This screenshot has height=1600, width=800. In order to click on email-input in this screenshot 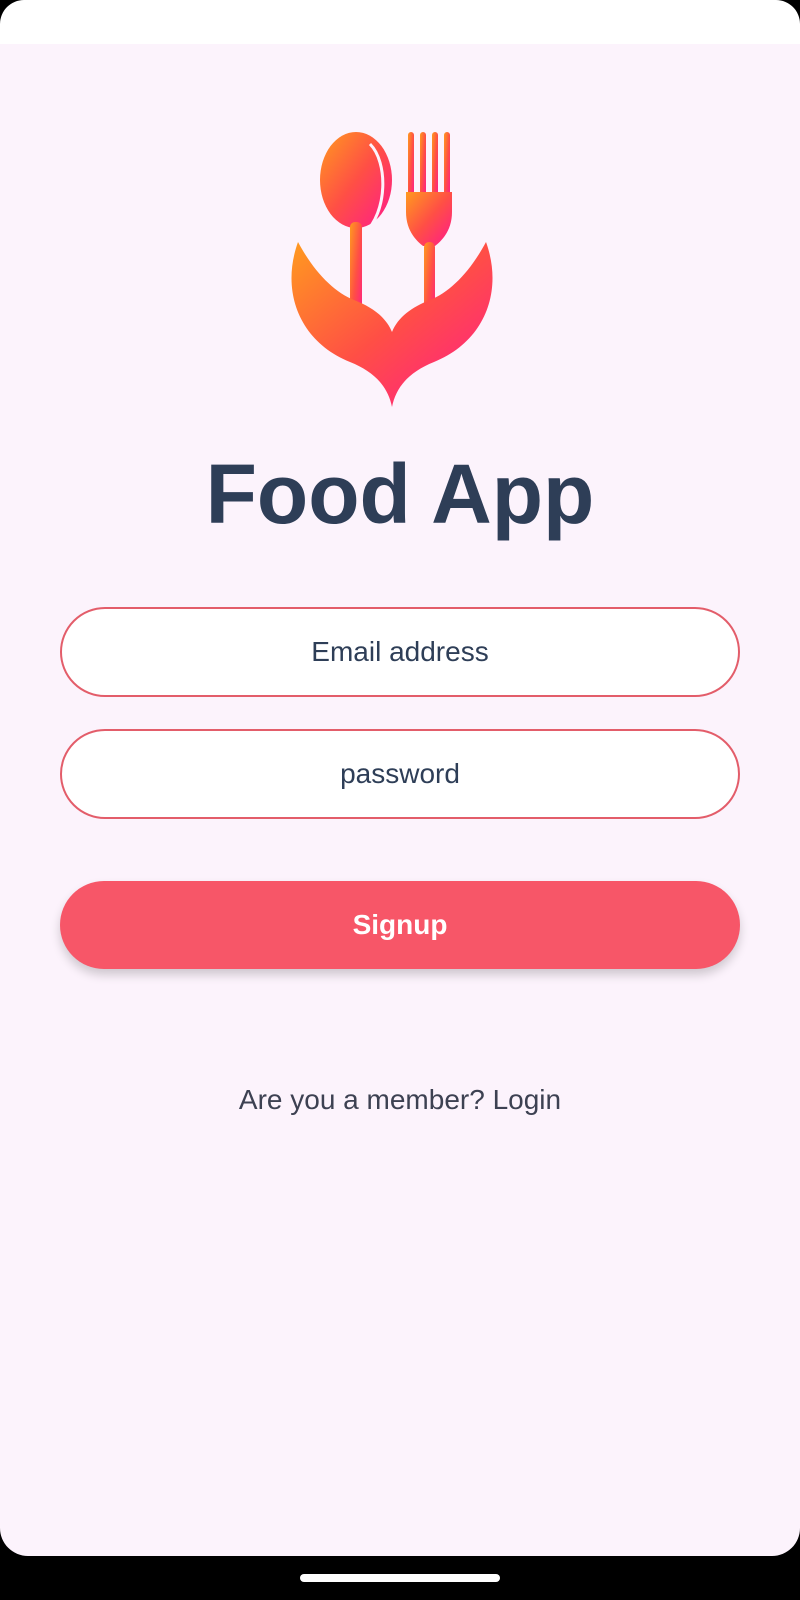, I will do `click(400, 652)`.